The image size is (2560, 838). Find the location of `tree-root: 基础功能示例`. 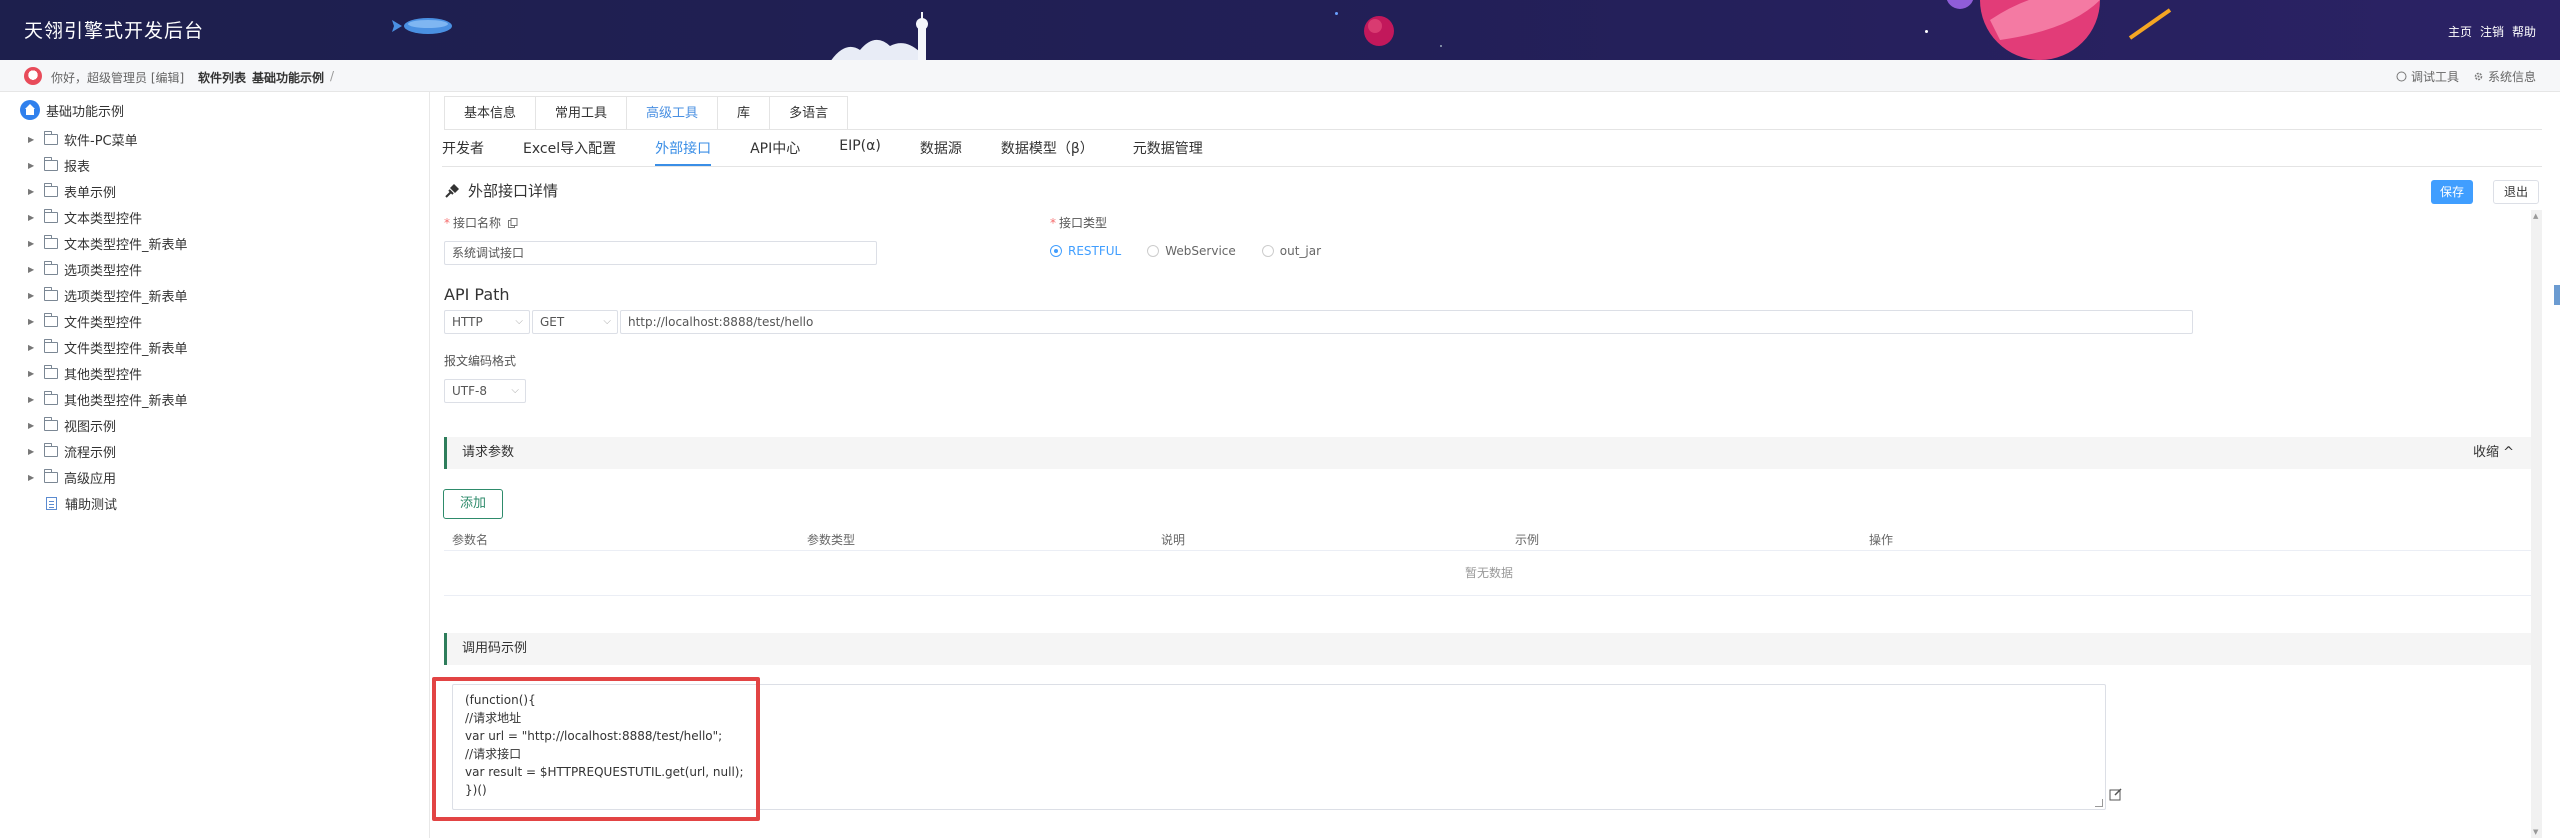

tree-root: 基础功能示例 is located at coordinates (72, 110).